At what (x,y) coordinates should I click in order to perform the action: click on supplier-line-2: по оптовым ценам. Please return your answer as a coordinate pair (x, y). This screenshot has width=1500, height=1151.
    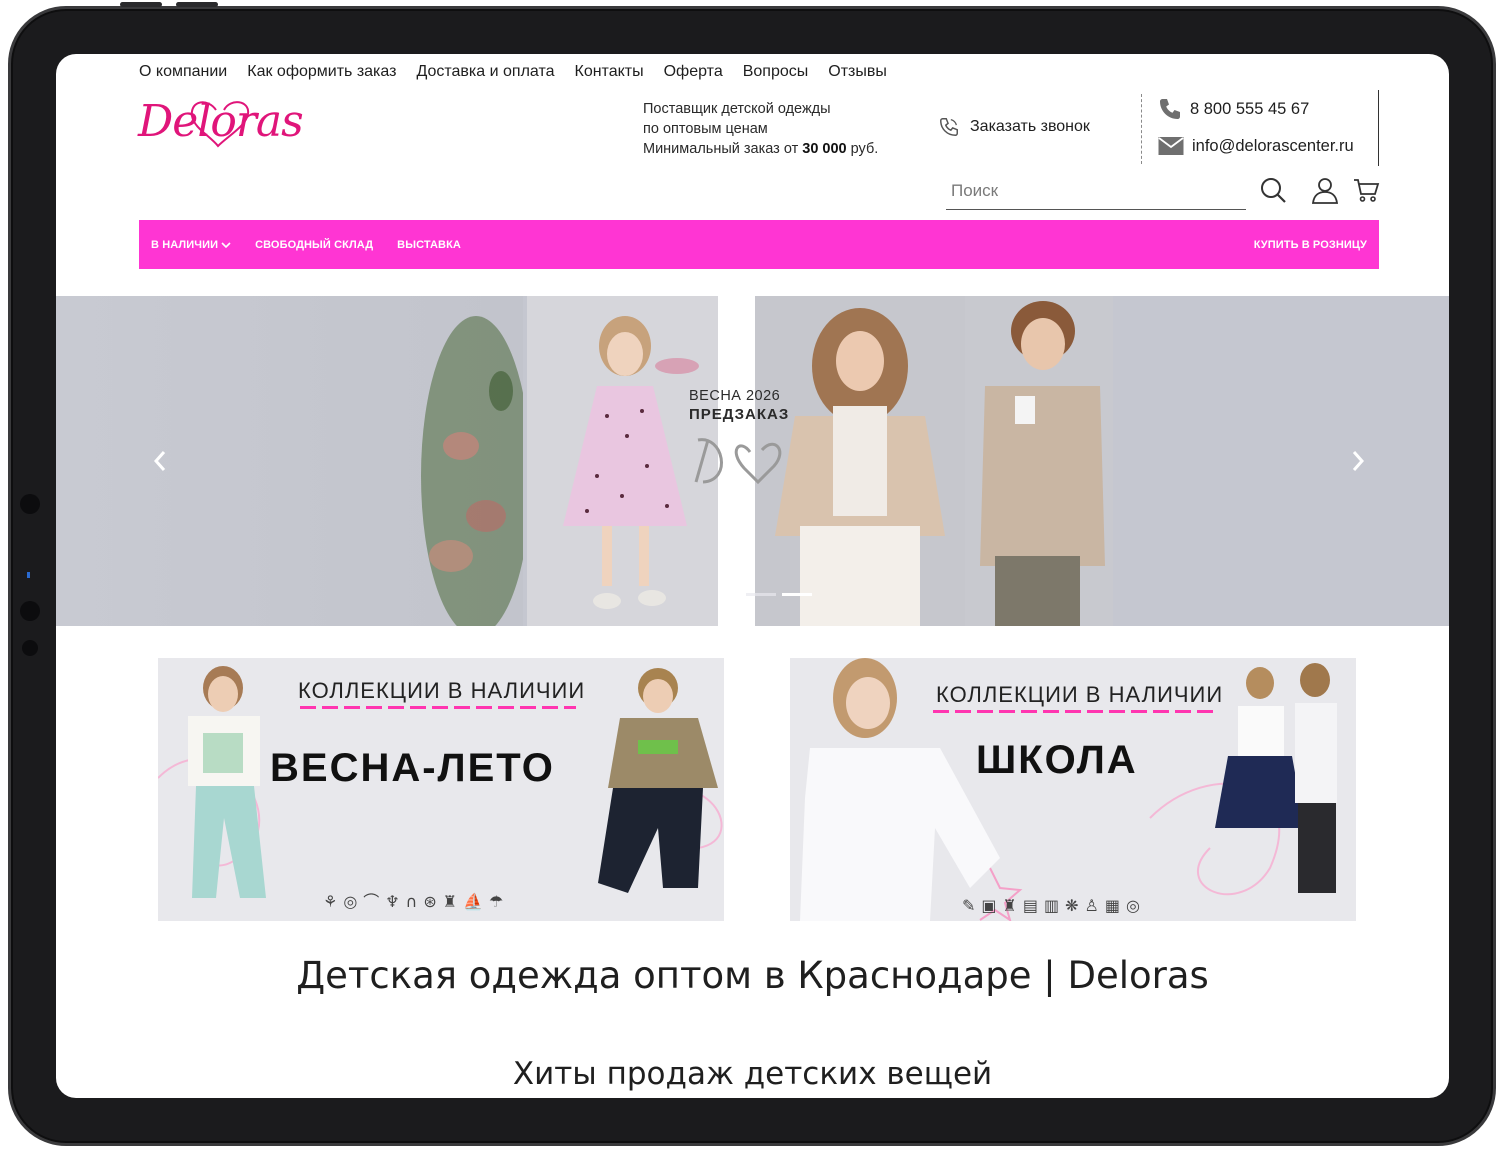
    Looking at the image, I should click on (705, 129).